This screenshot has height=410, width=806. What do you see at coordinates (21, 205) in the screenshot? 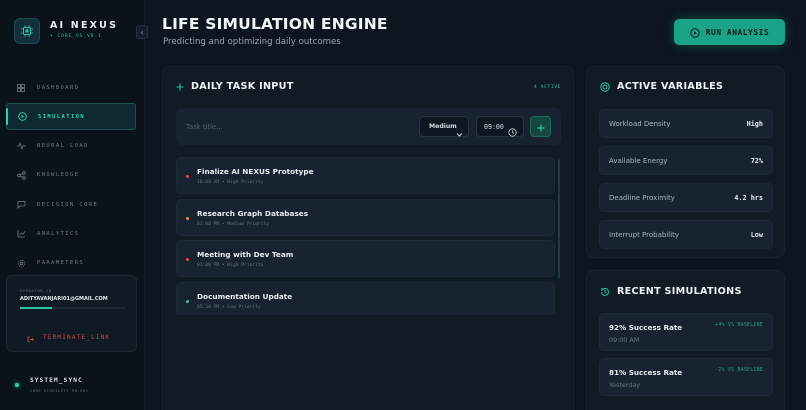
I see `message-square-icon` at bounding box center [21, 205].